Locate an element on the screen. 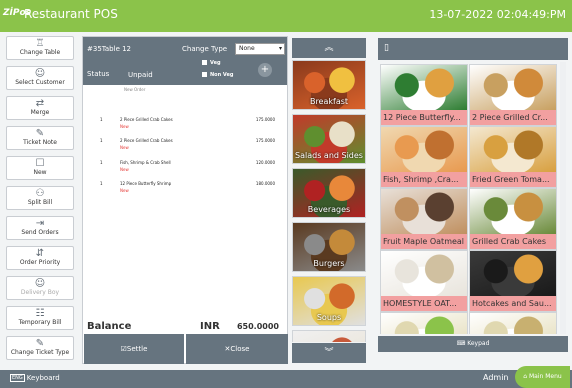 The width and height of the screenshot is (572, 388). change-type-select: None ▾ is located at coordinates (260, 49).